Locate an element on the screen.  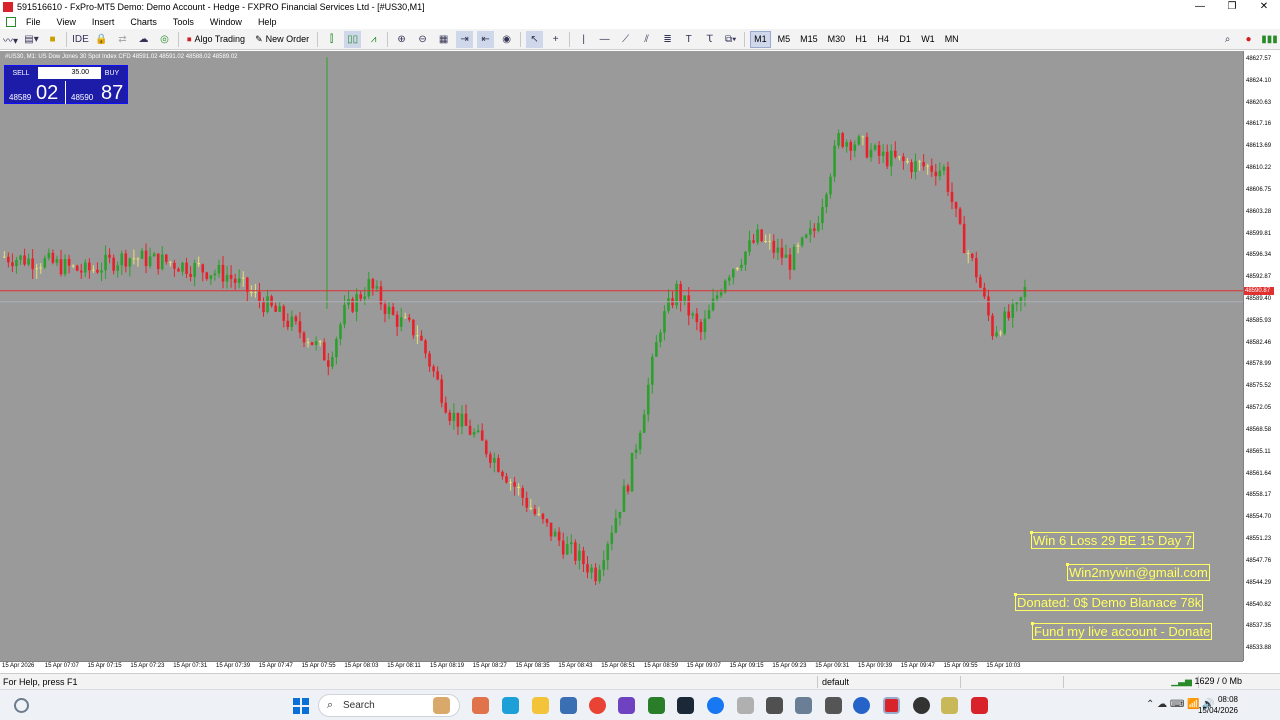
market-icon: ◎ is located at coordinates (164, 39).